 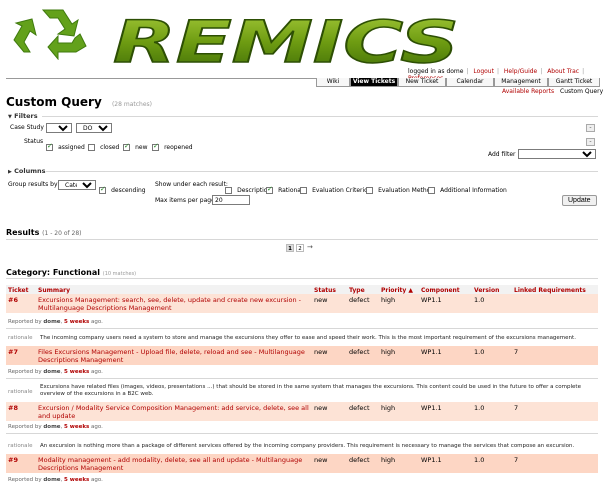 What do you see at coordinates (102, 189) in the screenshot?
I see `checkbox-descending` at bounding box center [102, 189].